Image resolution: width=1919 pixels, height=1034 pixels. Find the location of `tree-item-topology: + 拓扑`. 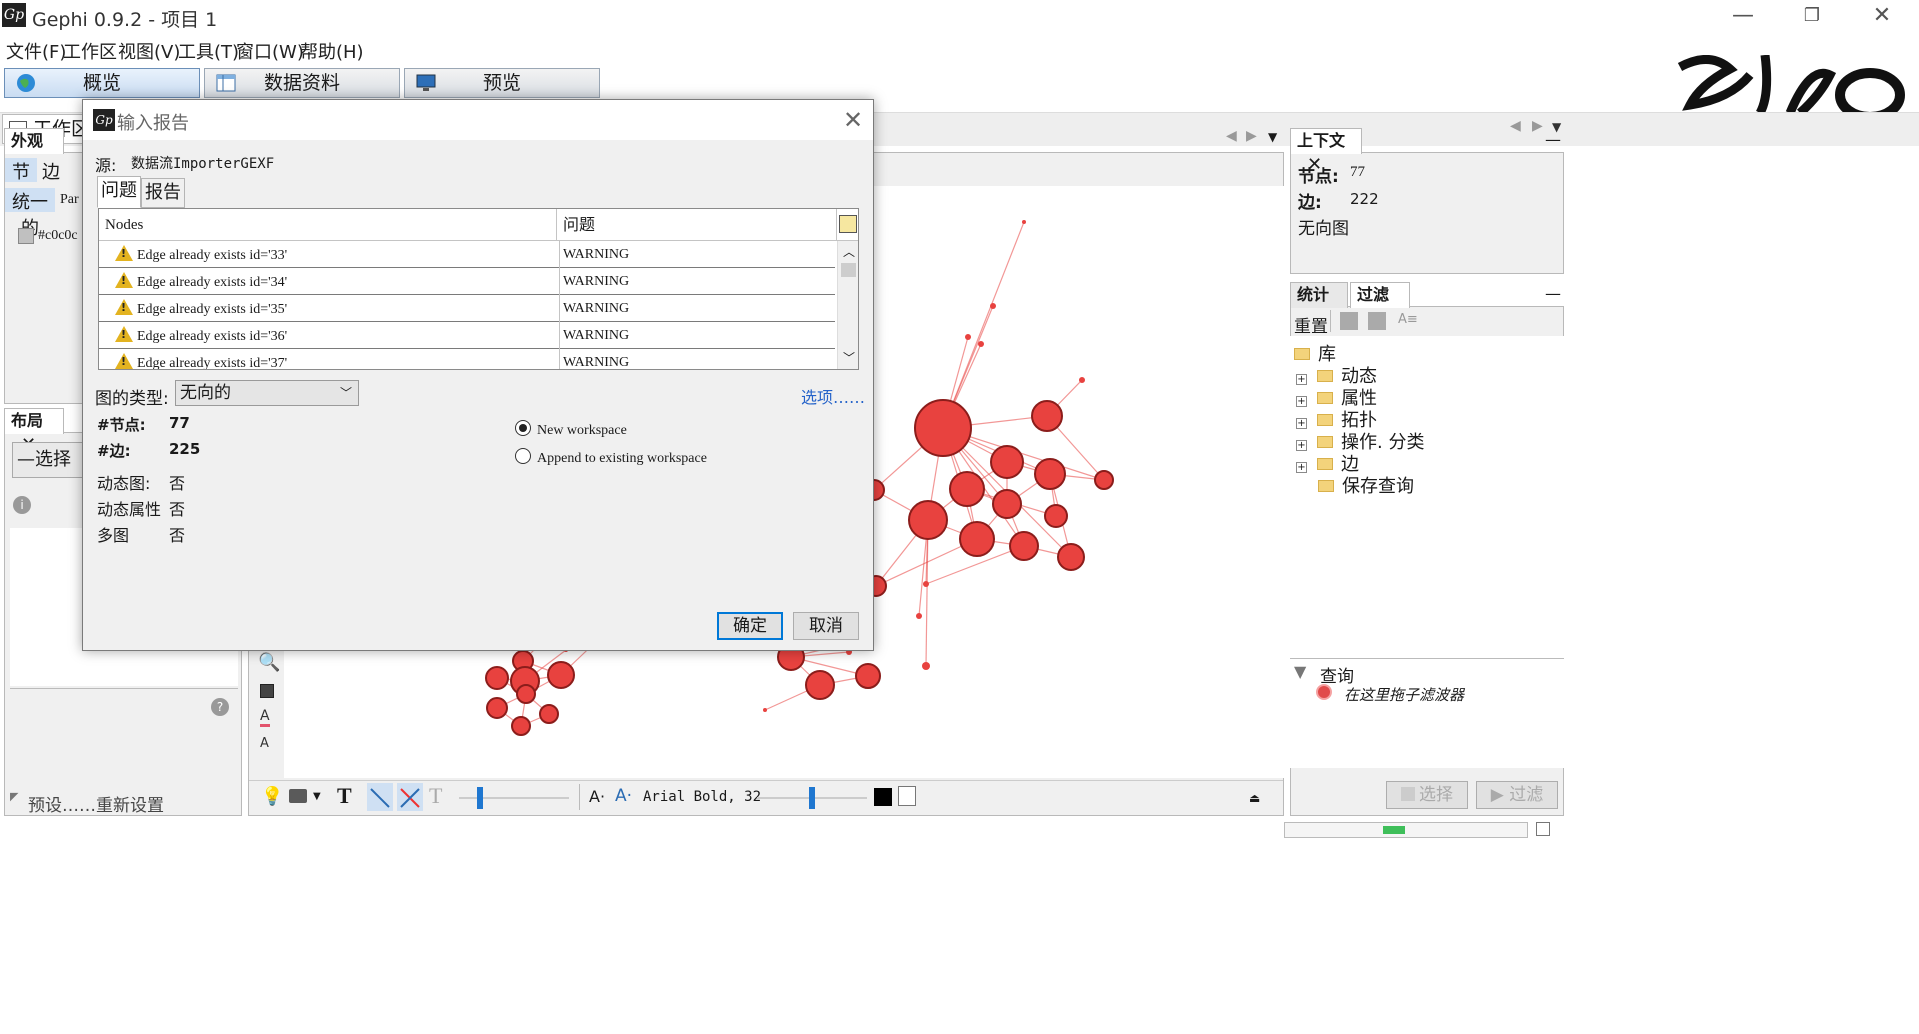

tree-item-topology: + 拓扑 is located at coordinates (1336, 418).